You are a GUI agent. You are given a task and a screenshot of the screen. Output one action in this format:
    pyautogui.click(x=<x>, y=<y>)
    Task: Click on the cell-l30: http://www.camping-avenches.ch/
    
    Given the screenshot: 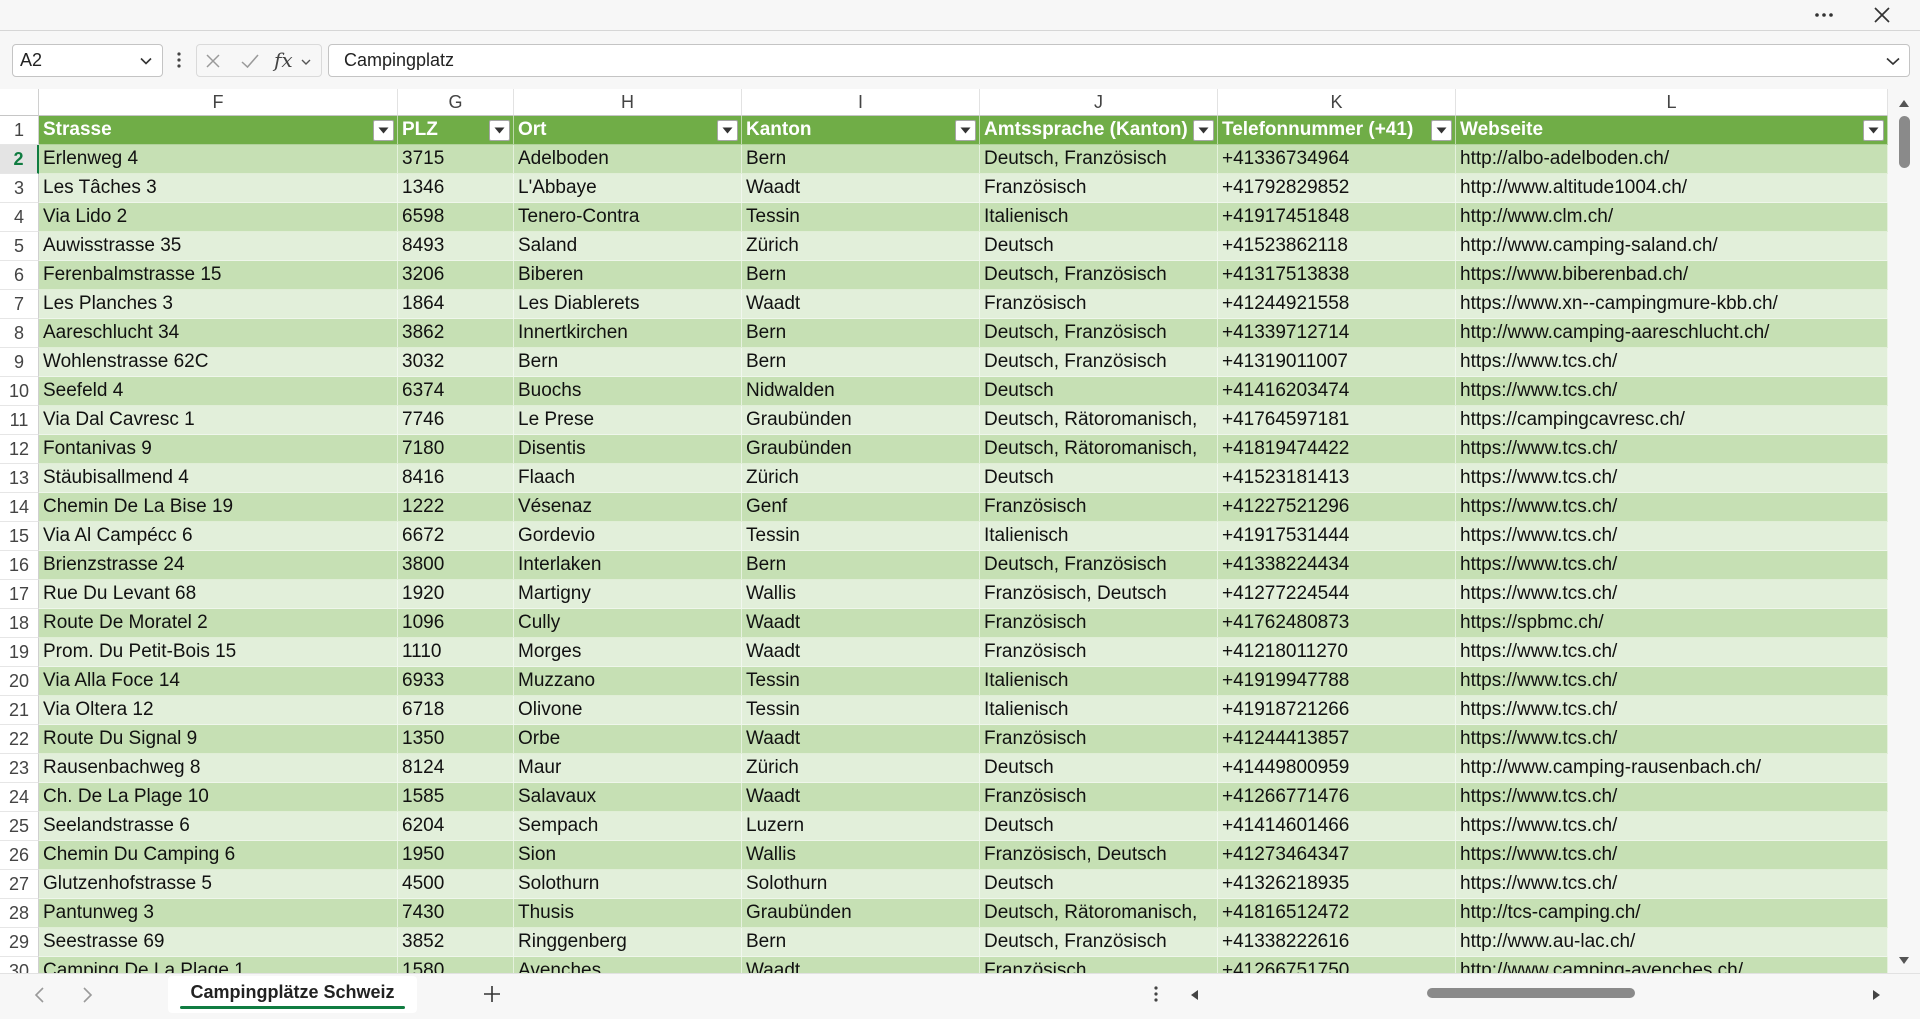 What is the action you would take?
    pyautogui.click(x=1672, y=965)
    